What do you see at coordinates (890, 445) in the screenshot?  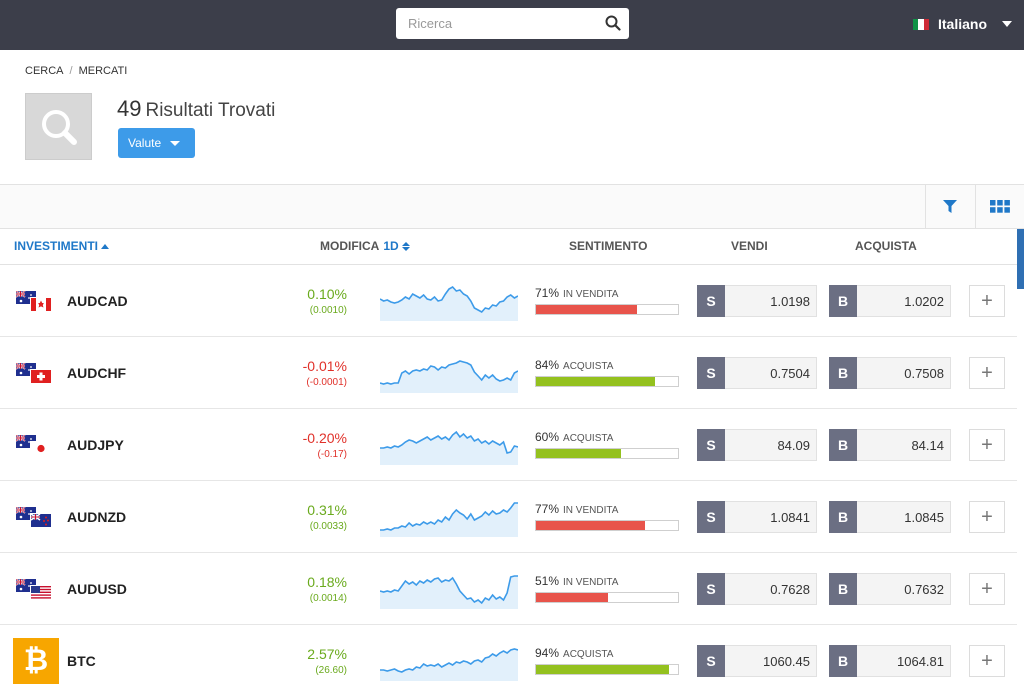 I see `buy-button: B 84.14` at bounding box center [890, 445].